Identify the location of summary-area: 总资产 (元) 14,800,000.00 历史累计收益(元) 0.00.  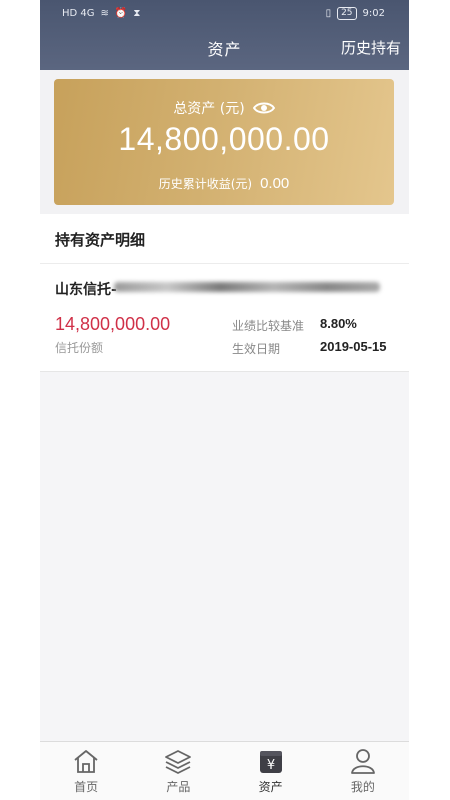
(224, 142).